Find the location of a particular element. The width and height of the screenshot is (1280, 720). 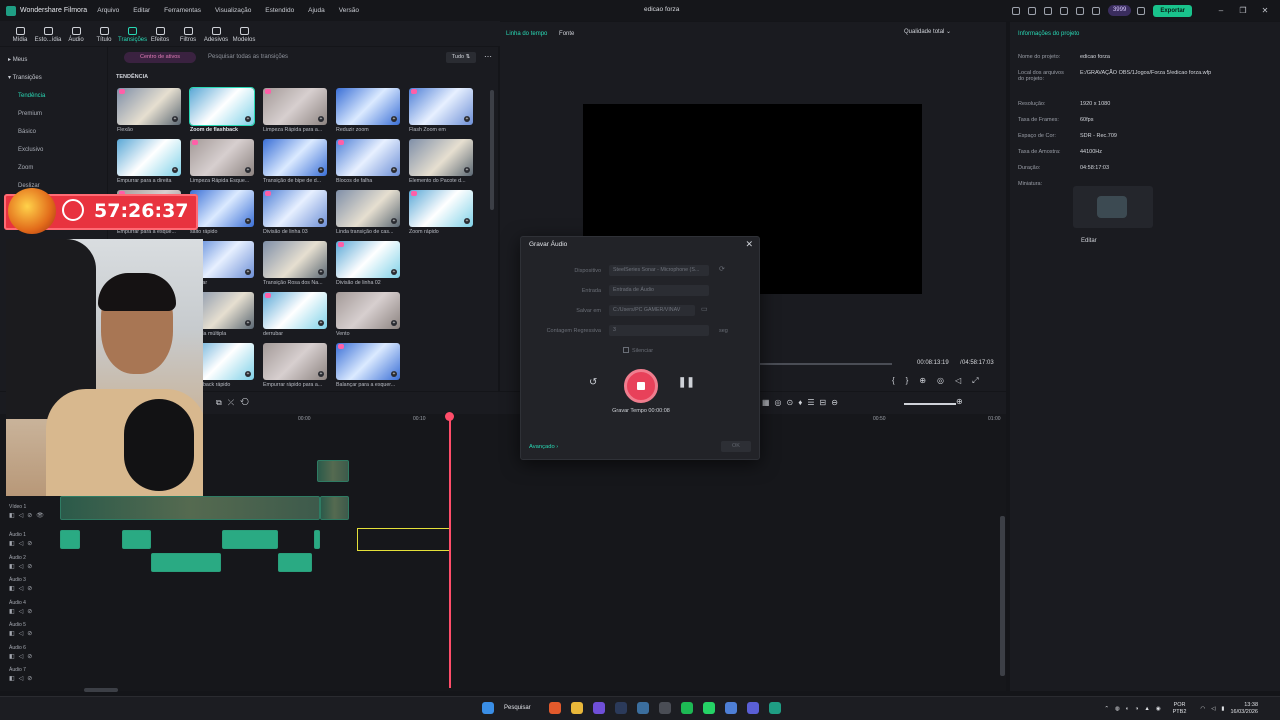

menu-versao: Versão is located at coordinates (349, 10).